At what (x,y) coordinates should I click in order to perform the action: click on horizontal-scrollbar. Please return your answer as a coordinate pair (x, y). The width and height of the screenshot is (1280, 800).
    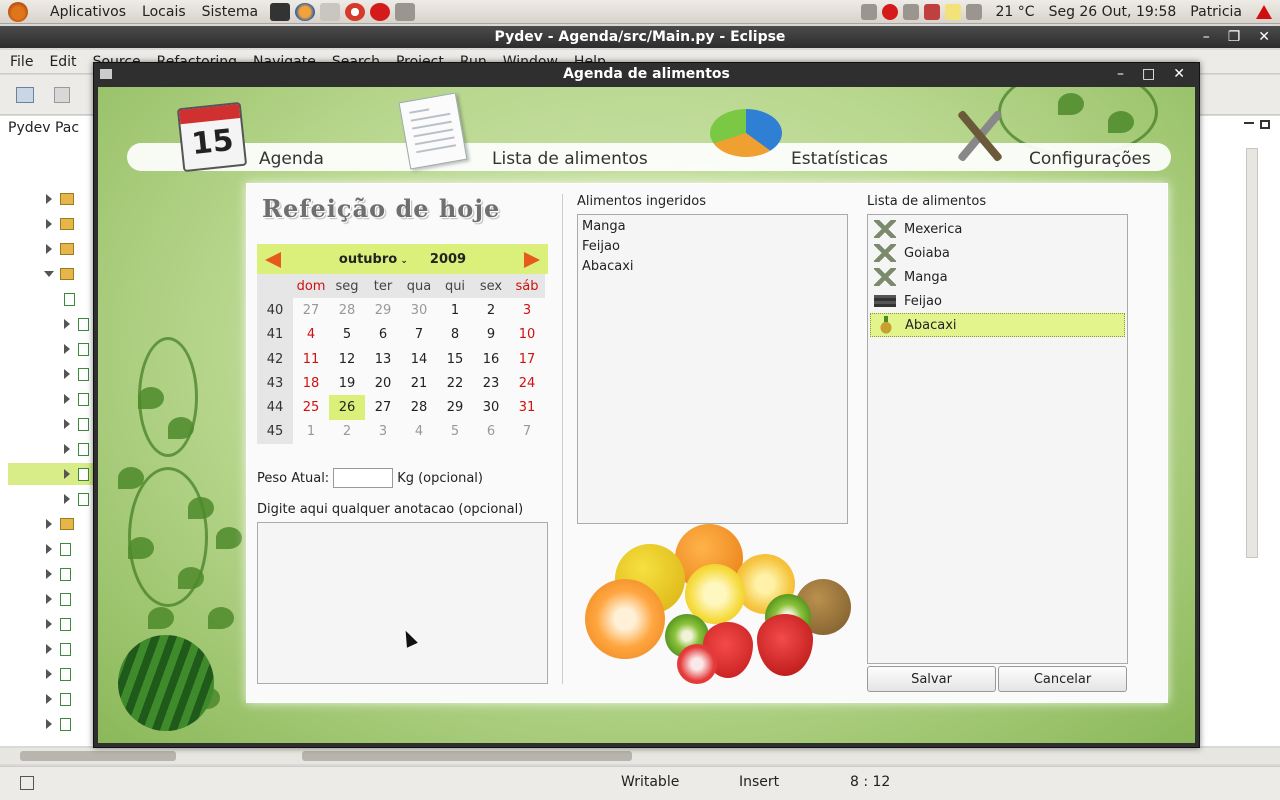
    Looking at the image, I should click on (640, 756).